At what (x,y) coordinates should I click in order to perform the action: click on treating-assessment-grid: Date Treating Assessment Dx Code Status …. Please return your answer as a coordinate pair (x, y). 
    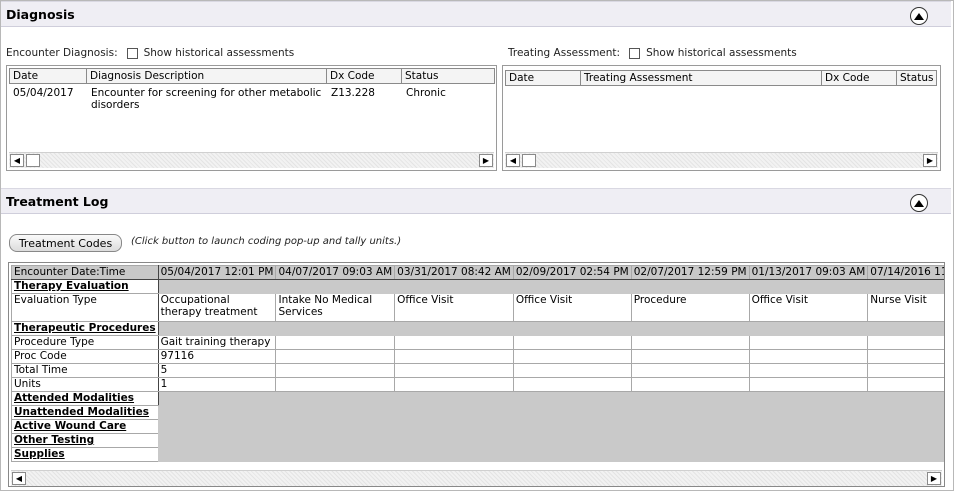
    Looking at the image, I should click on (721, 118).